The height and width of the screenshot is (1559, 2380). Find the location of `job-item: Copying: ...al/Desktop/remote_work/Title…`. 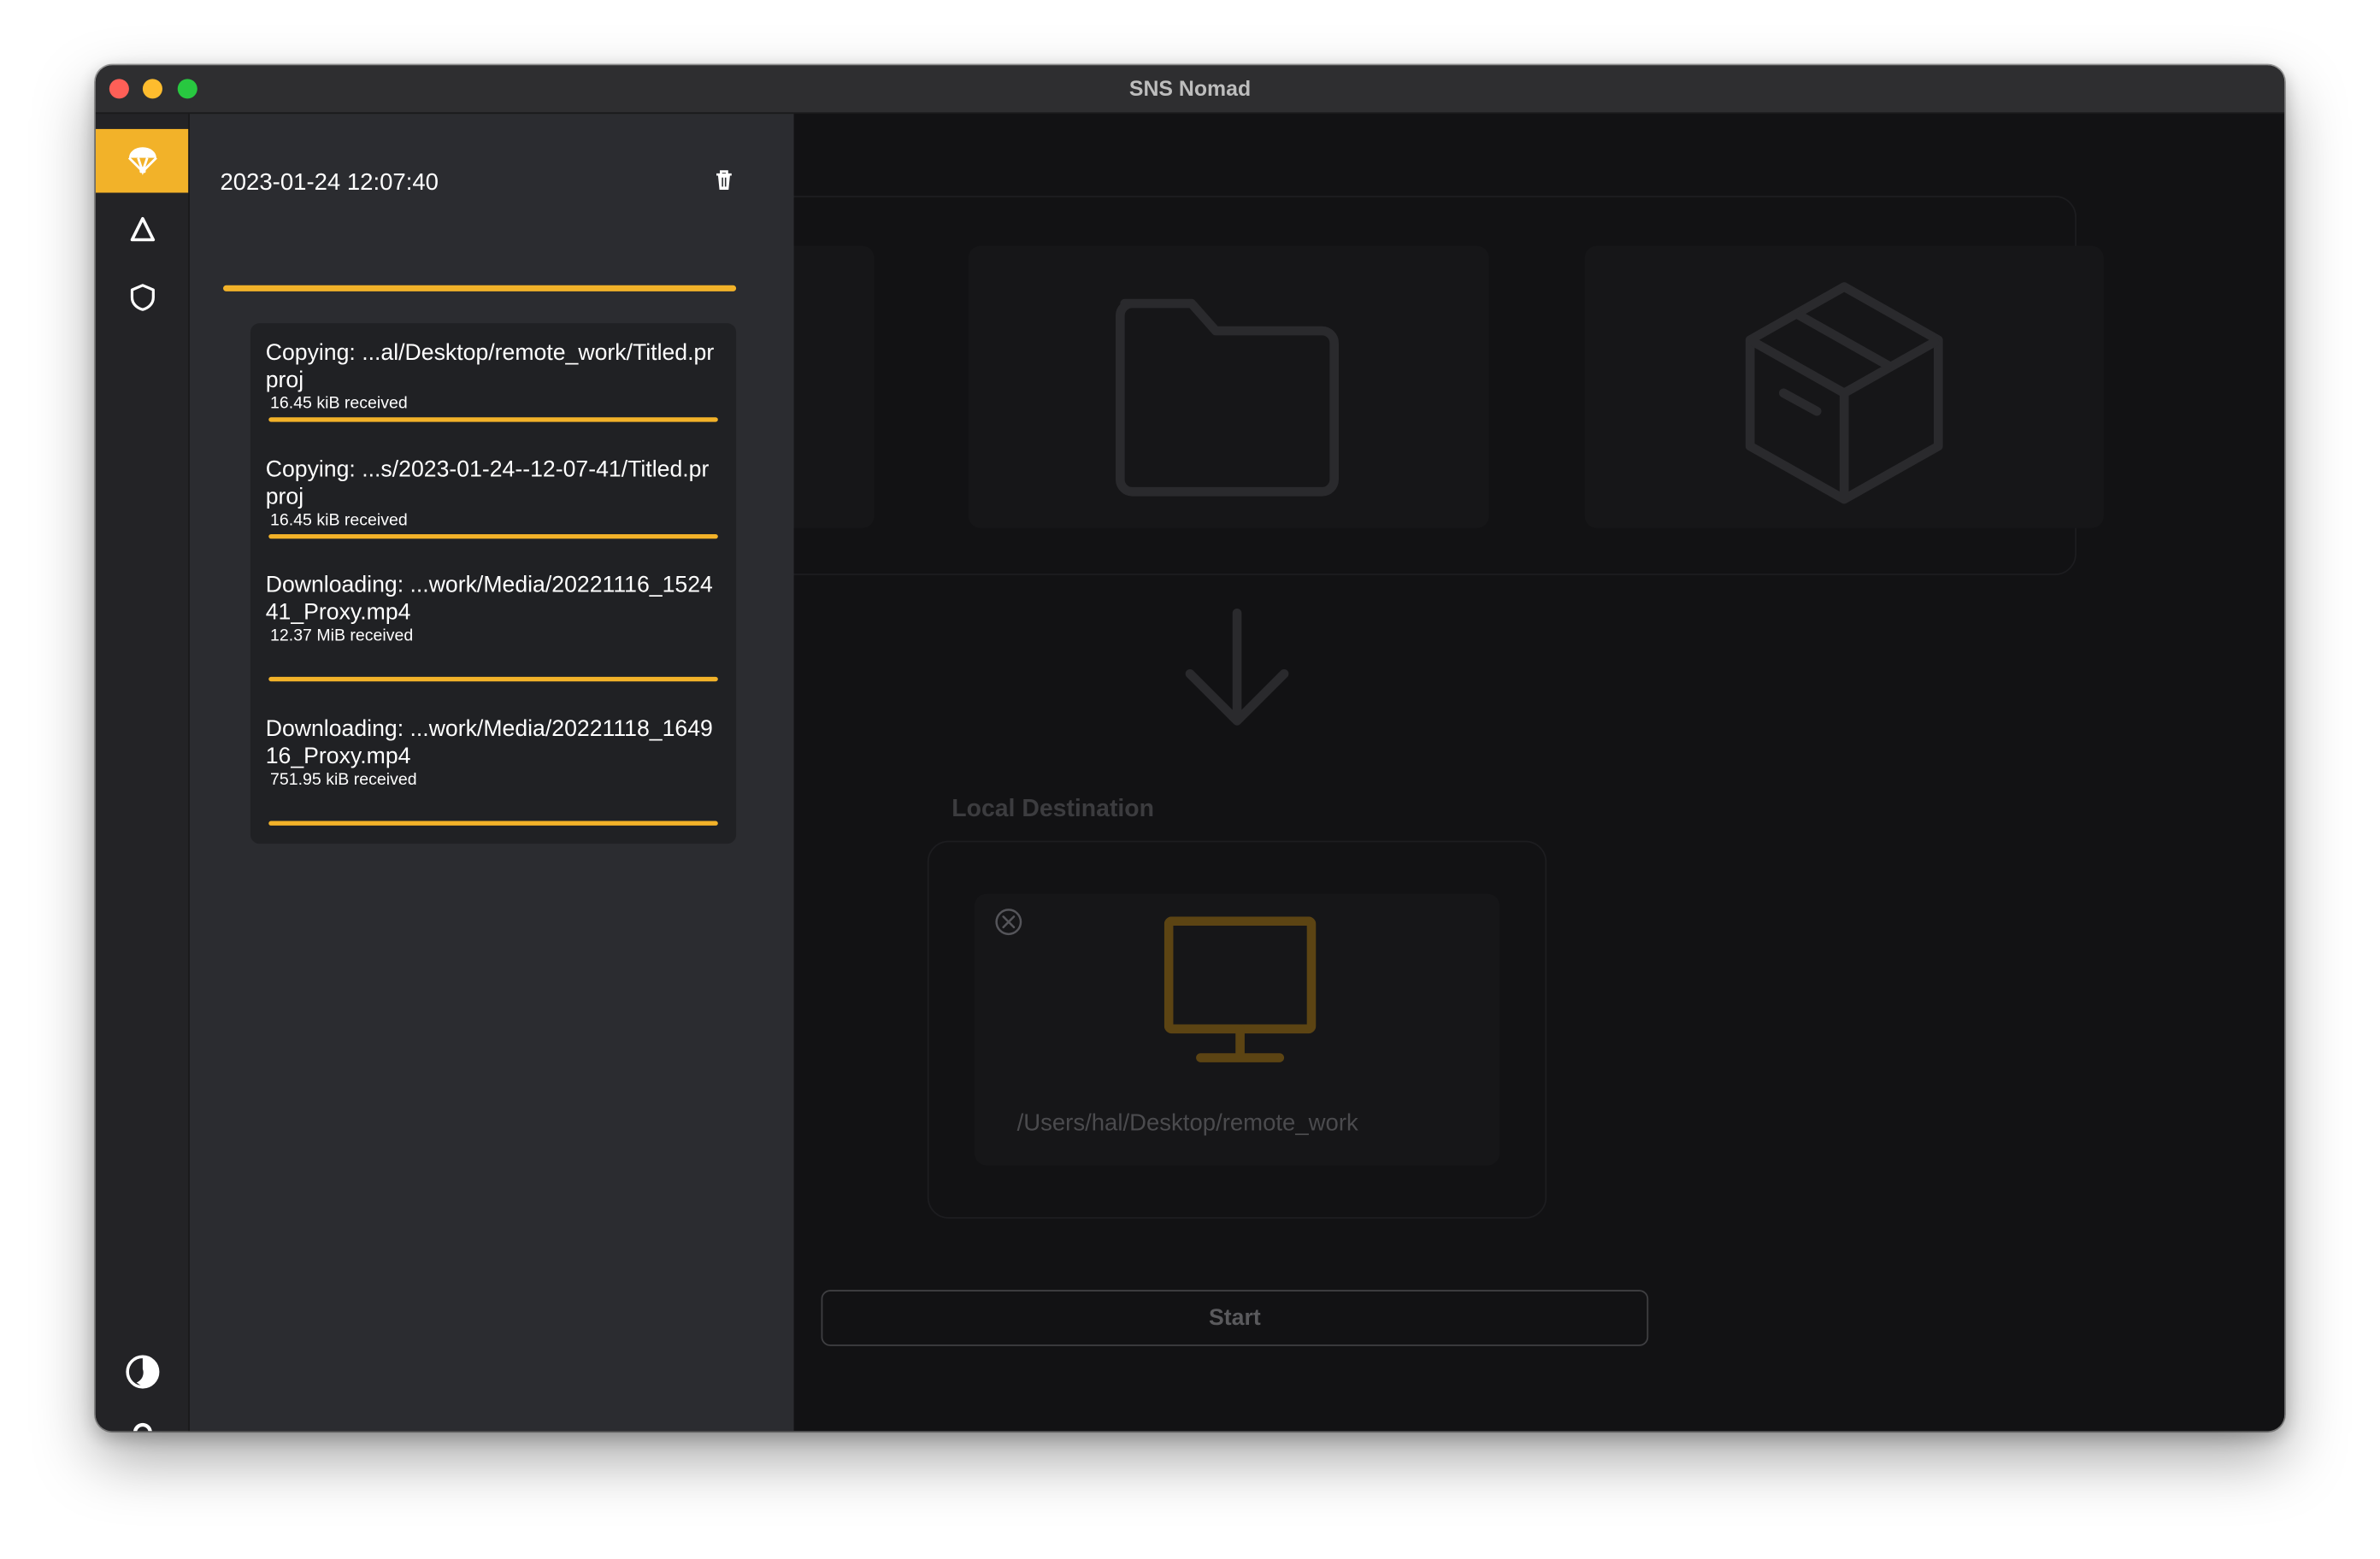

job-item: Copying: ...al/Desktop/remote_work/Title… is located at coordinates (494, 378).